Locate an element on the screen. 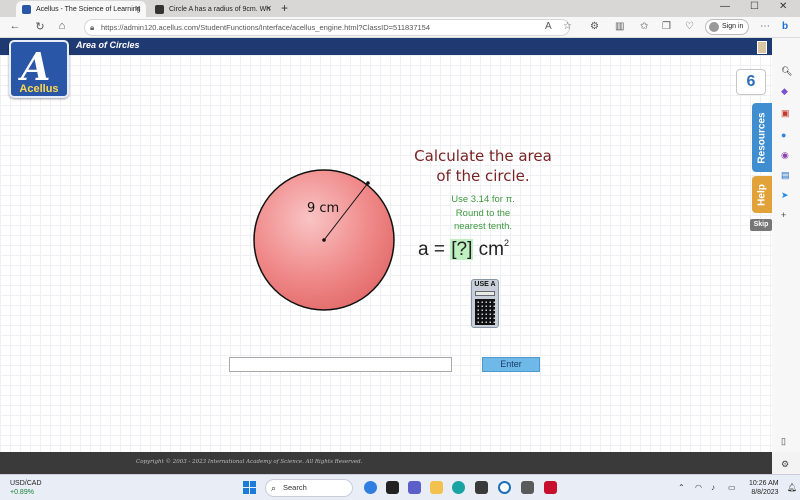 This screenshot has width=800, height=500. new-tab-icon: + is located at coordinates (284, 8).